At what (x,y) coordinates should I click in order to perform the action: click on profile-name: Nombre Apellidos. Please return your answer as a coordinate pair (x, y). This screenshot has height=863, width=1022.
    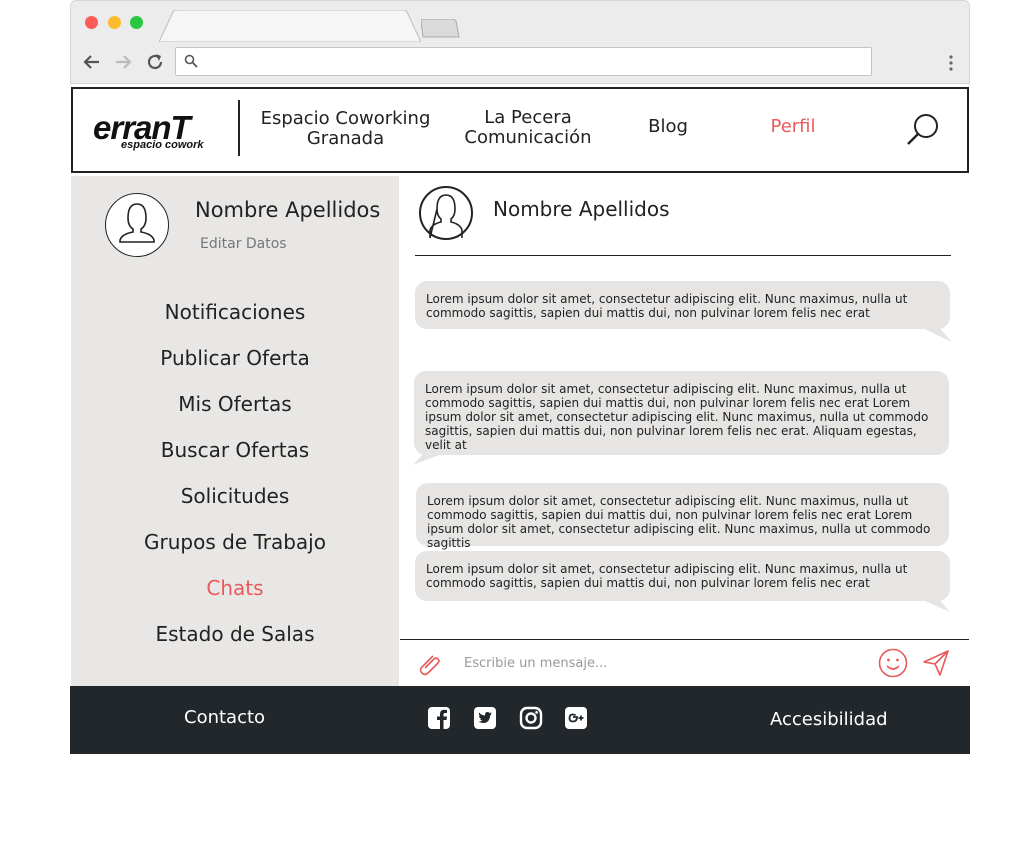
    Looking at the image, I should click on (288, 210).